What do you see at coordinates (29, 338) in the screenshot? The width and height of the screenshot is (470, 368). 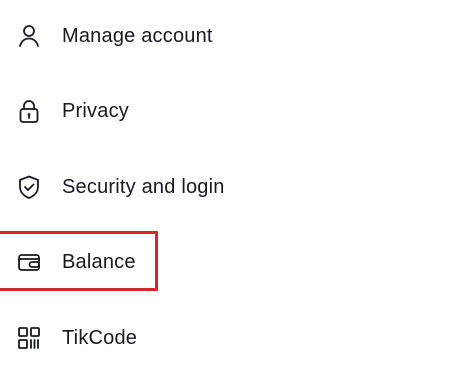 I see `qr-code-icon` at bounding box center [29, 338].